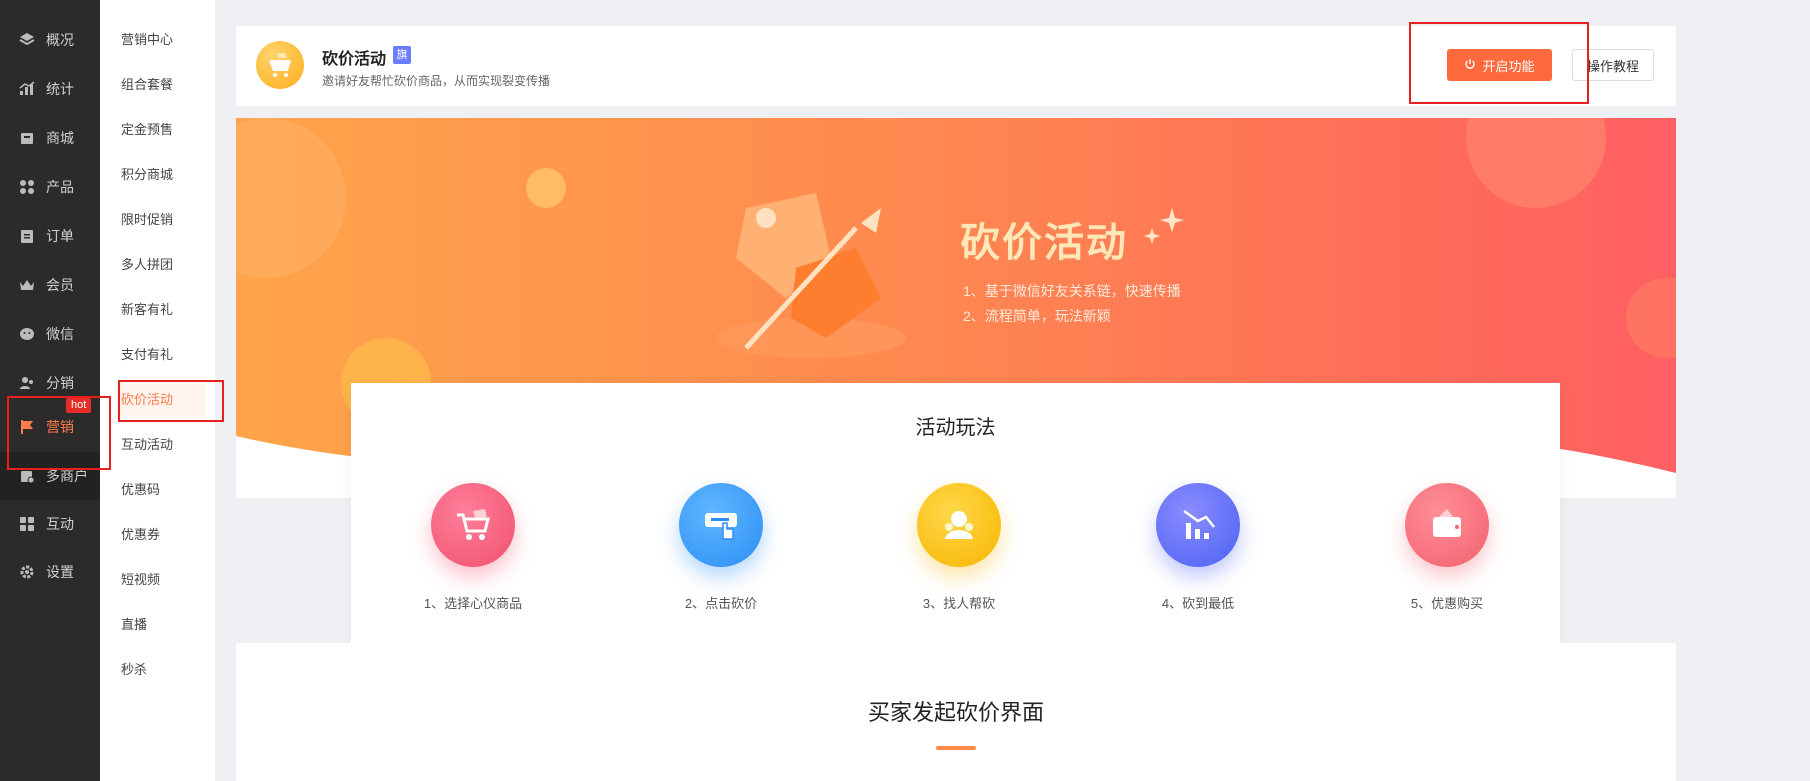 The image size is (1810, 781). Describe the element at coordinates (147, 310) in the screenshot. I see `submenu-item: 新客有礼` at that location.